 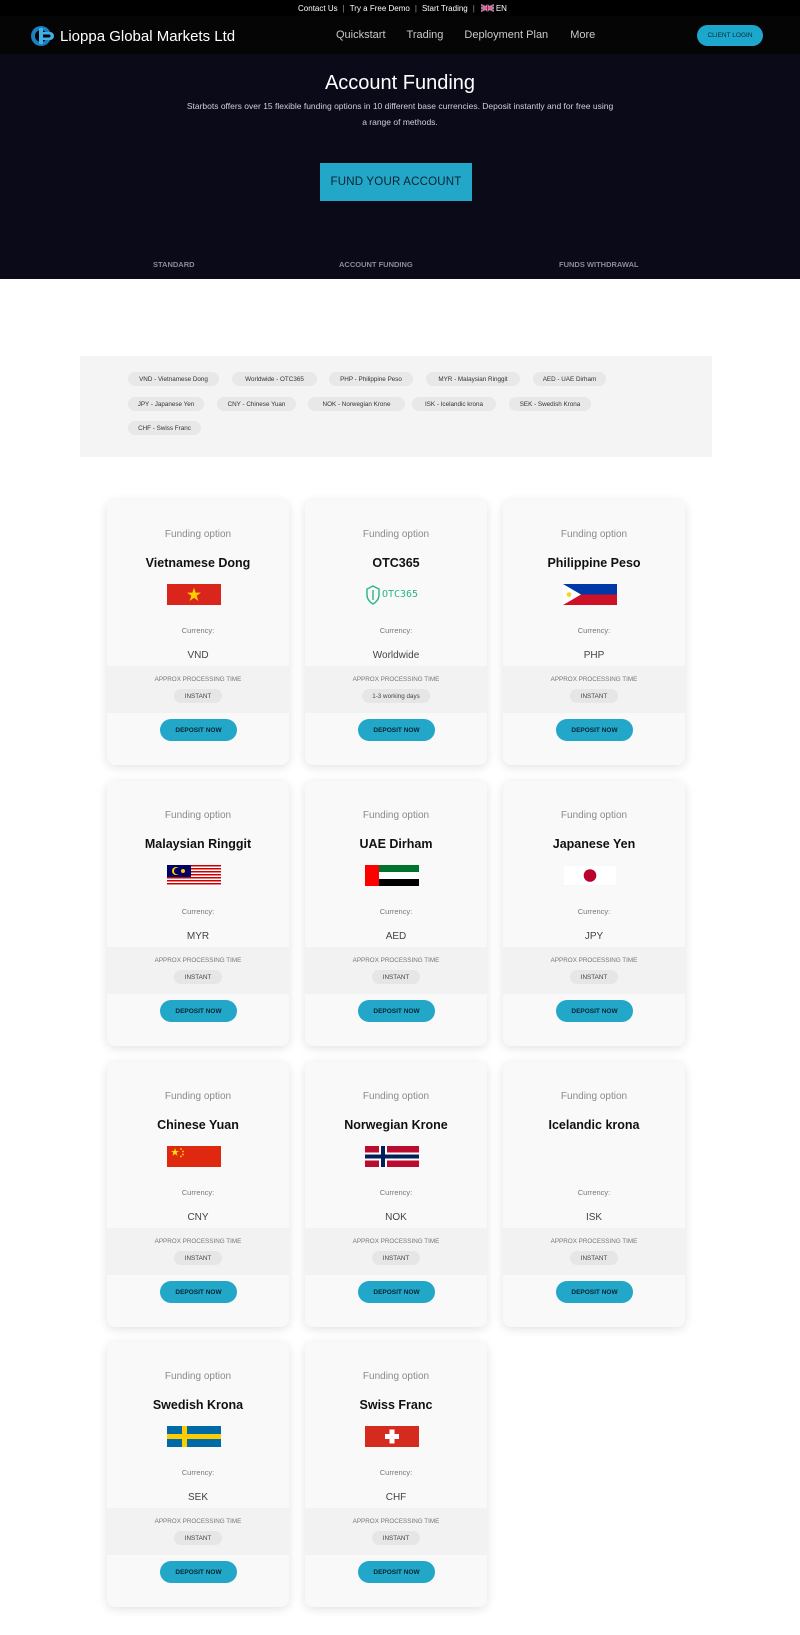 I want to click on start-trading-link: Start Trading, so click(x=445, y=8).